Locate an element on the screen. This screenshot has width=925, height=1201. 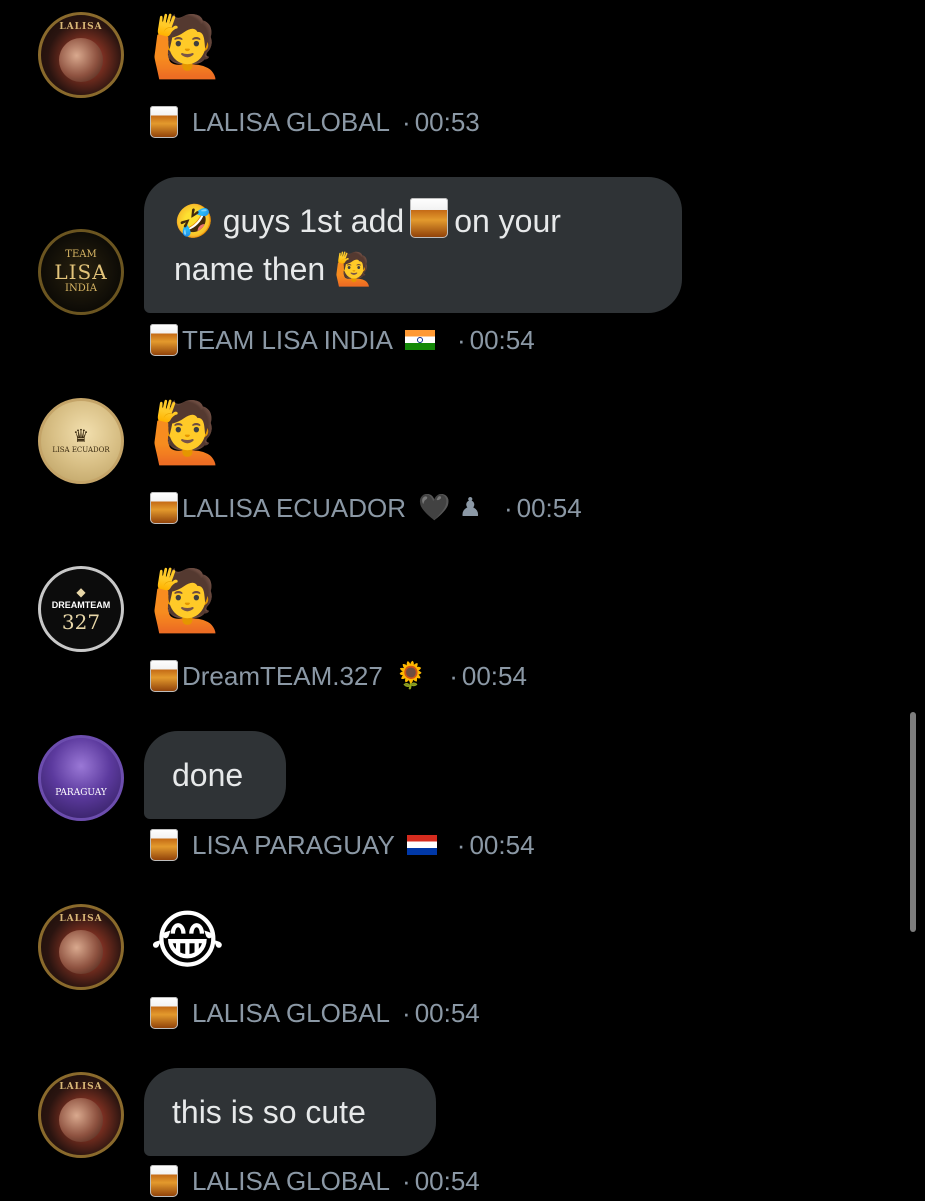
message-meta: LISA PARAGUAY · 00:54 is located at coordinates (342, 845).